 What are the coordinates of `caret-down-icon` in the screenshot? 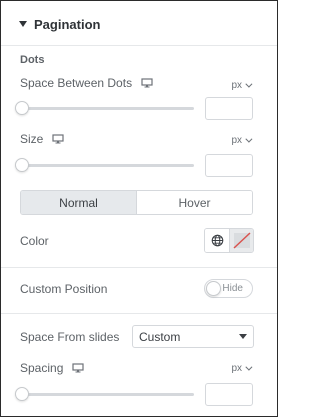 It's located at (23, 24).